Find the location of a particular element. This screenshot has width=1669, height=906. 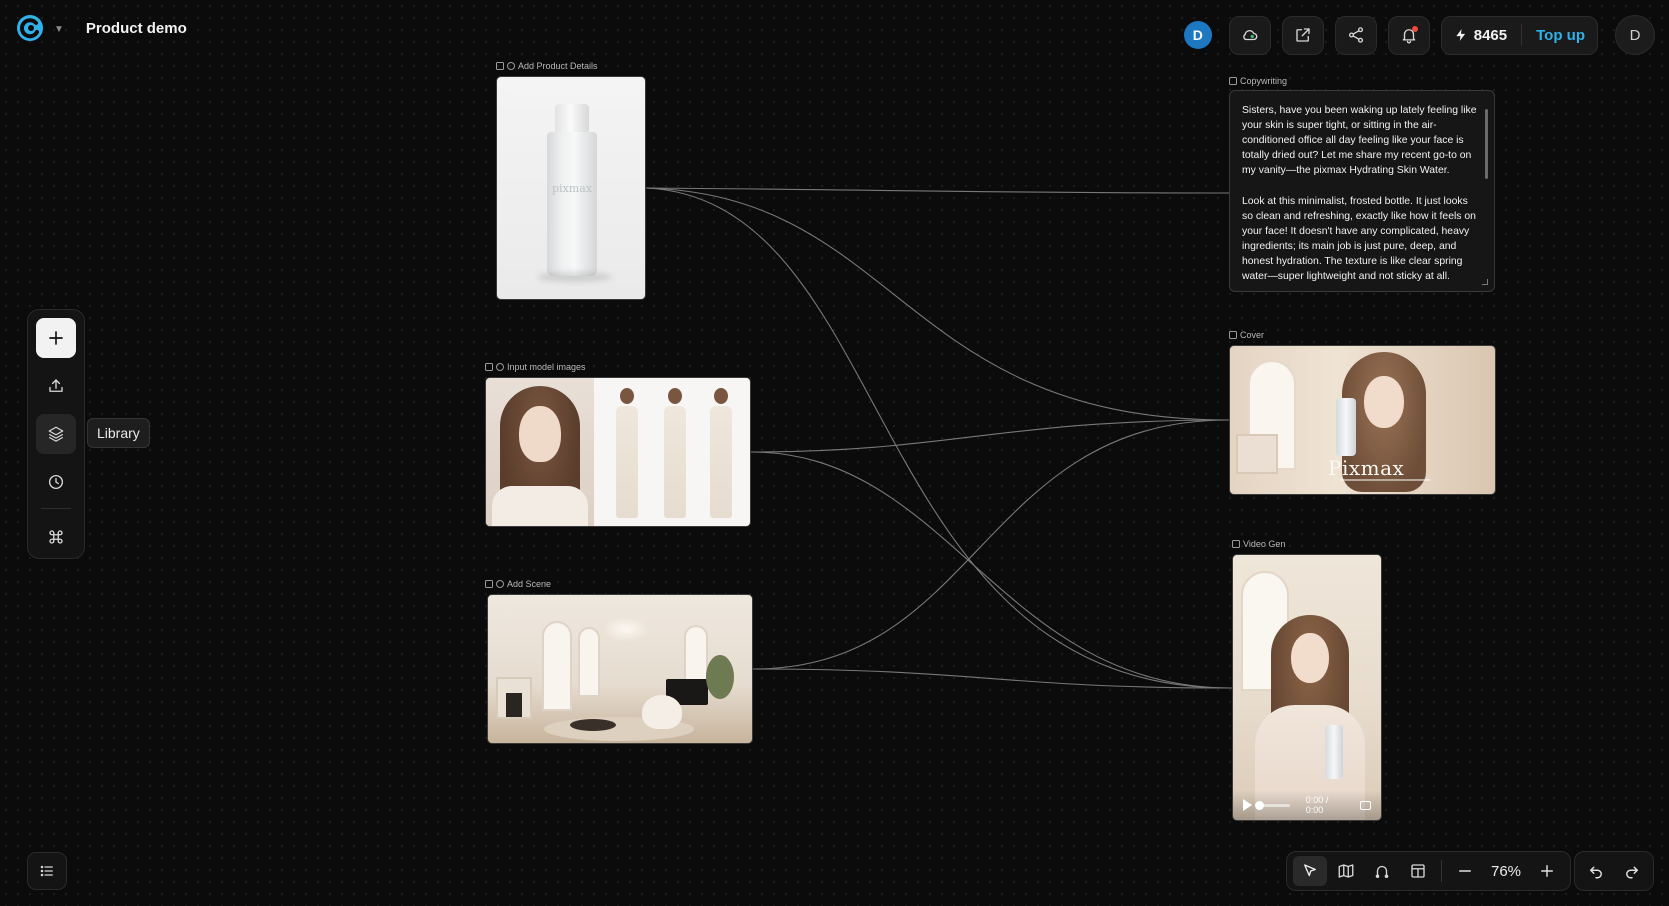

cover-title-text: Pixmax is located at coordinates (1366, 468).